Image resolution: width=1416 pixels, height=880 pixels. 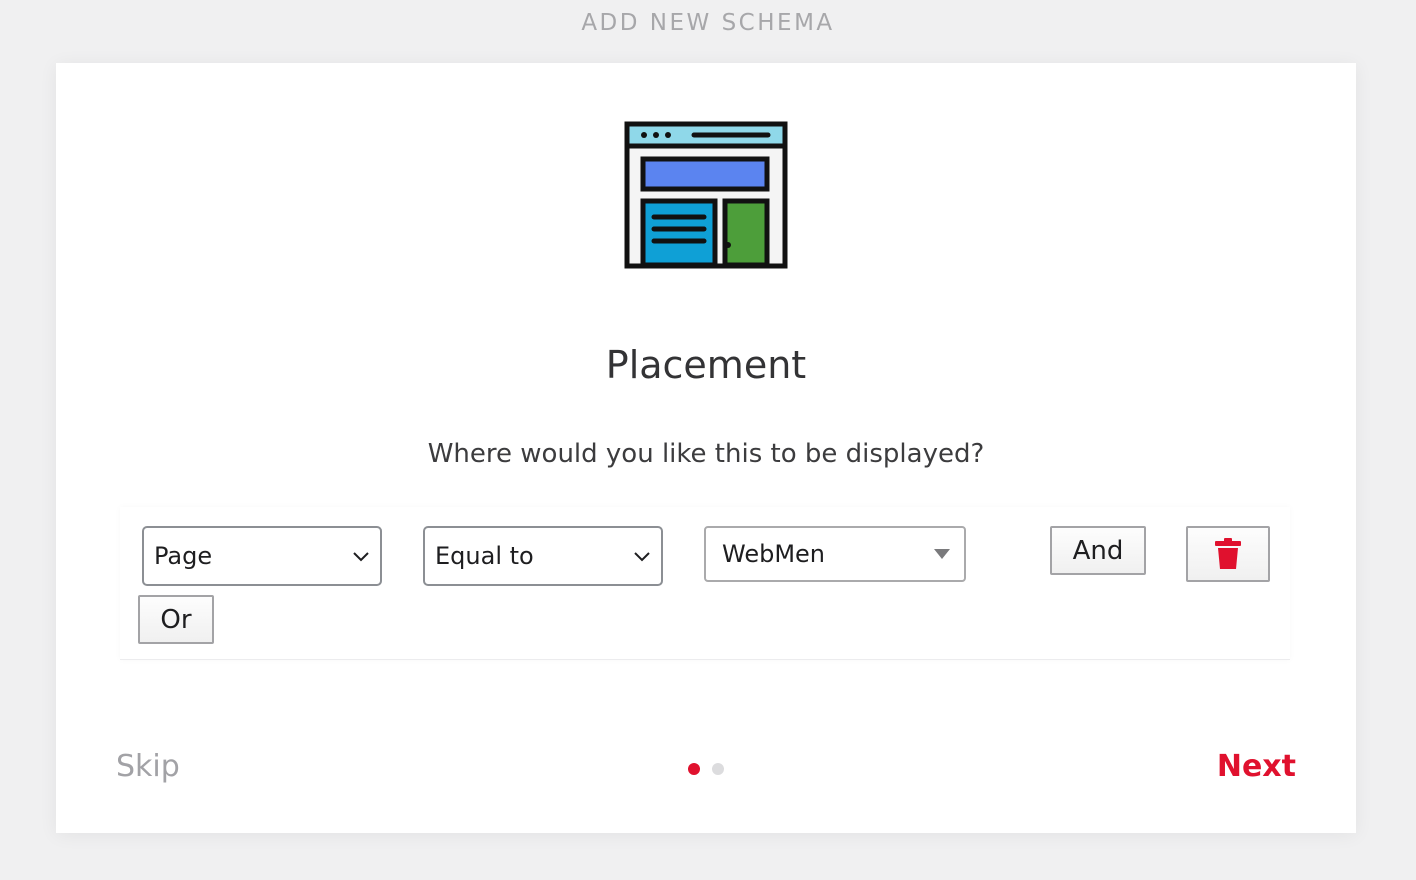 What do you see at coordinates (706, 365) in the screenshot?
I see `step-title: Placement` at bounding box center [706, 365].